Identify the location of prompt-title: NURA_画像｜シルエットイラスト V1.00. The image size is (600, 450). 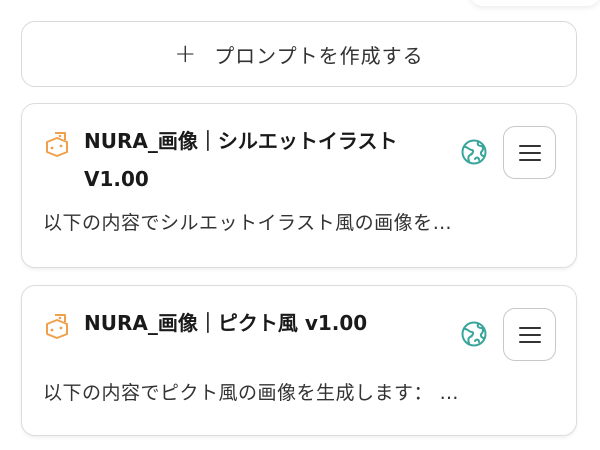
(270, 160).